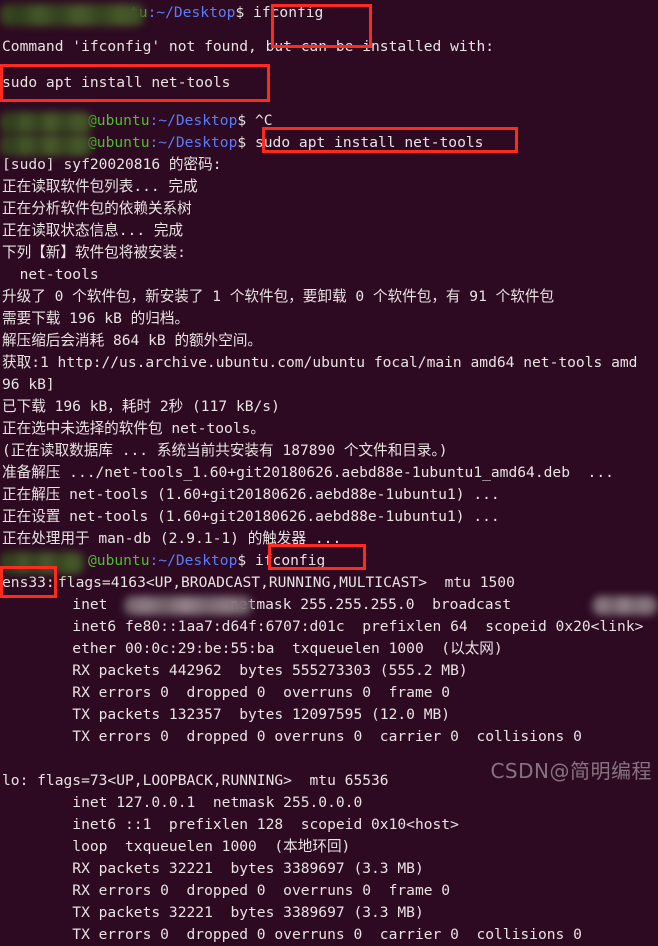 The height and width of the screenshot is (946, 658). I want to click on output-selecting-package: 正在选中未选择的软件包 net-tools。, so click(133, 428).